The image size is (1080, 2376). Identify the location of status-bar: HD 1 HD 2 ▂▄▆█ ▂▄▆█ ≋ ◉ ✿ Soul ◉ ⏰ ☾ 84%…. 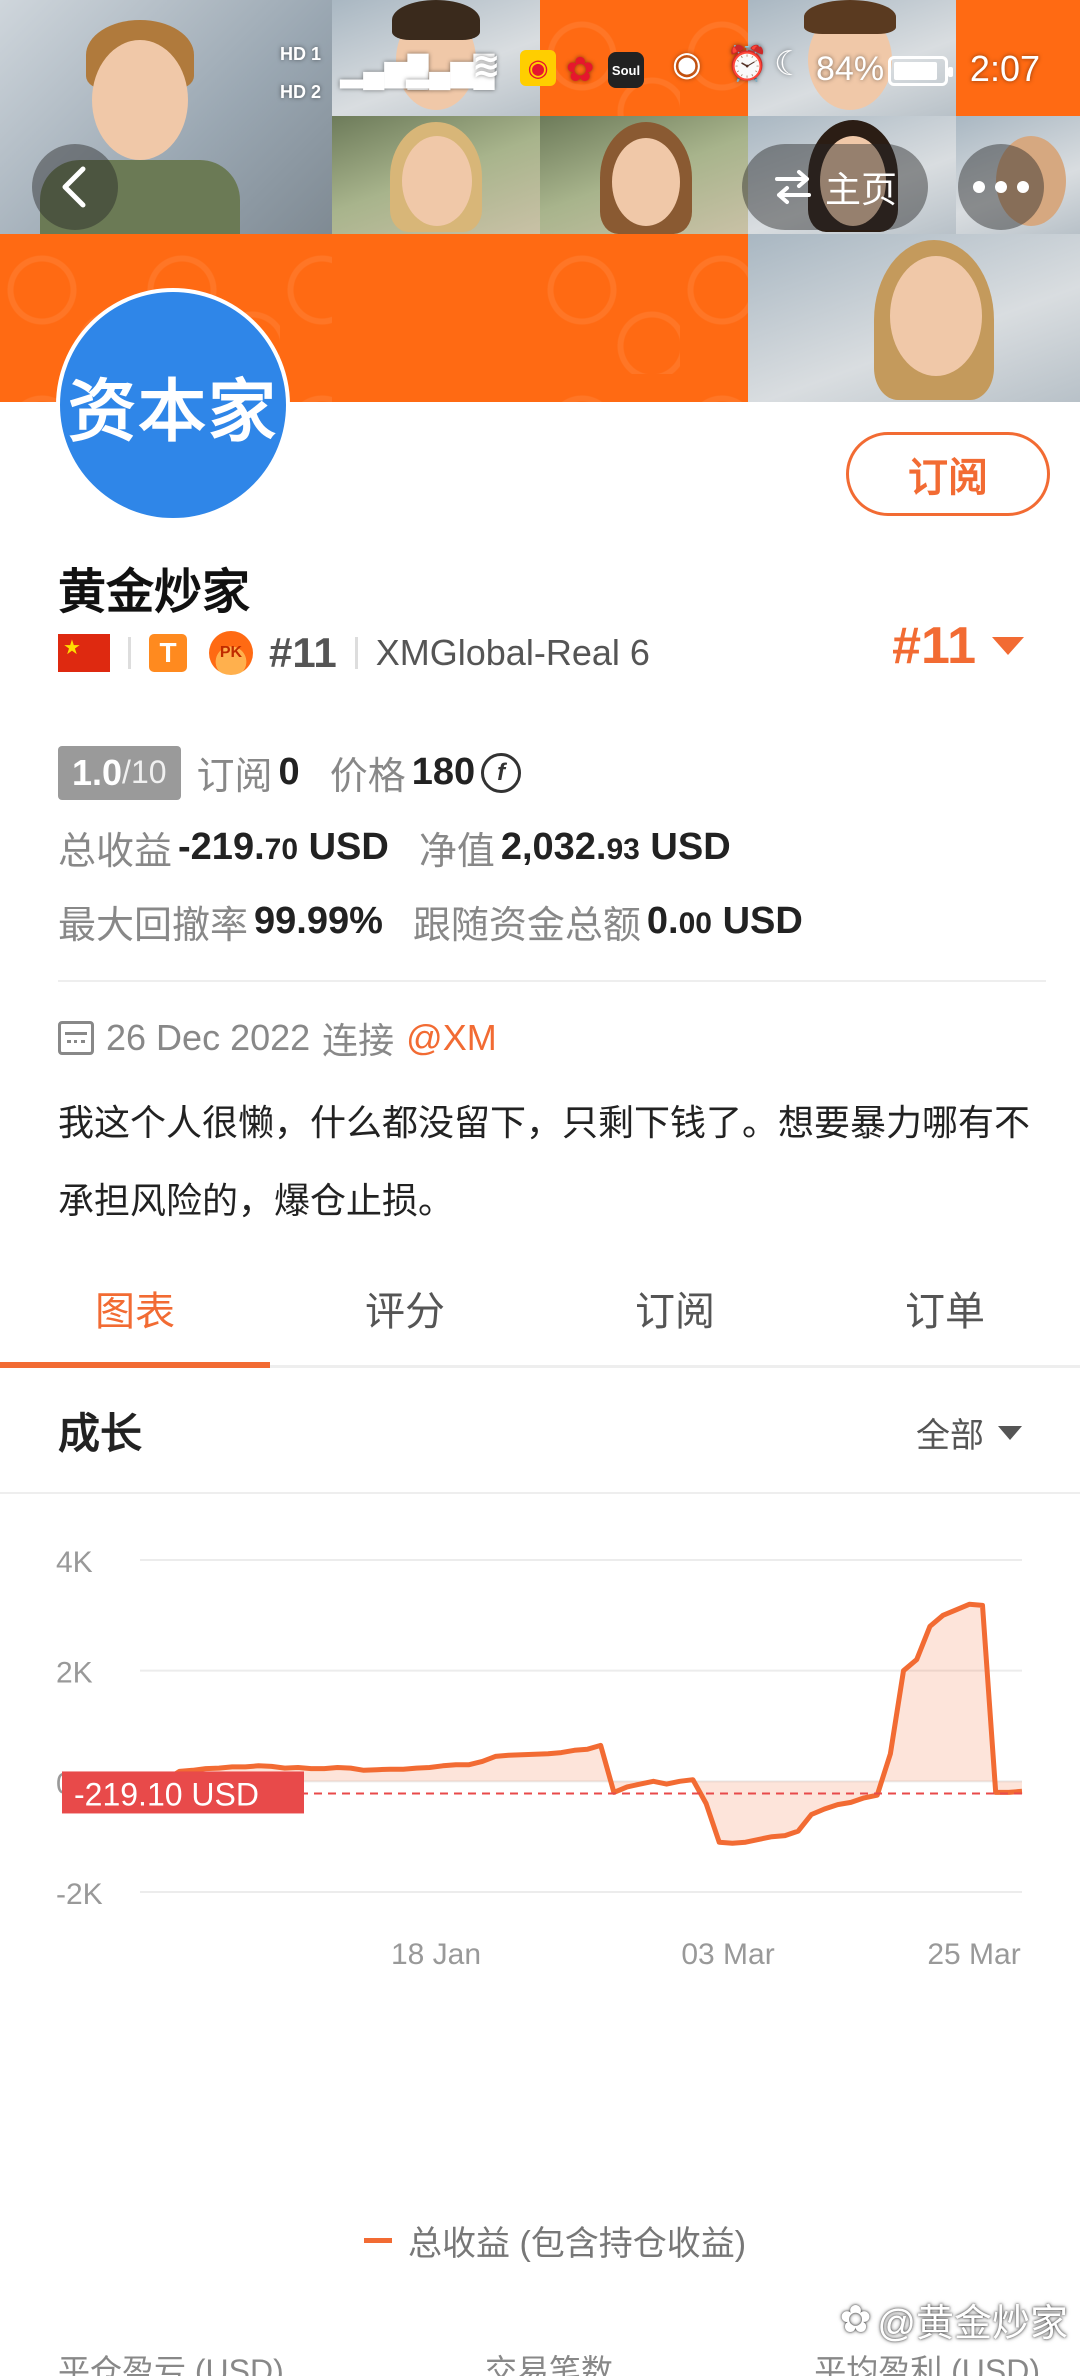
(540, 75).